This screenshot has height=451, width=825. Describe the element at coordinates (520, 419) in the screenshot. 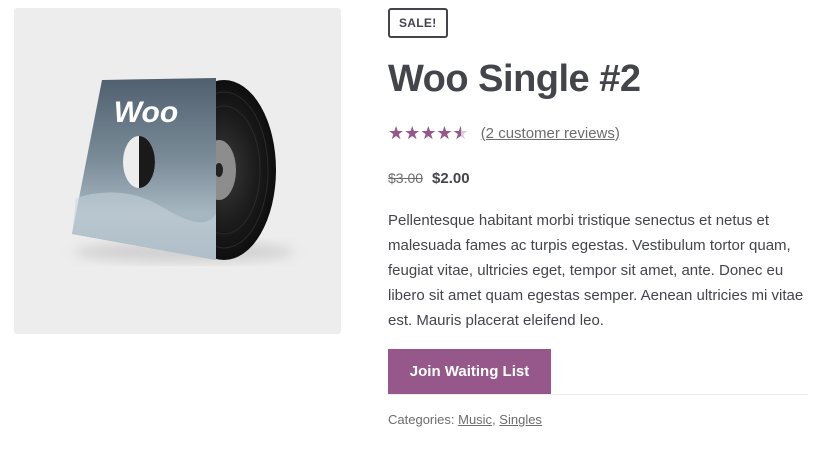

I see `category-link-singles: Singles` at that location.